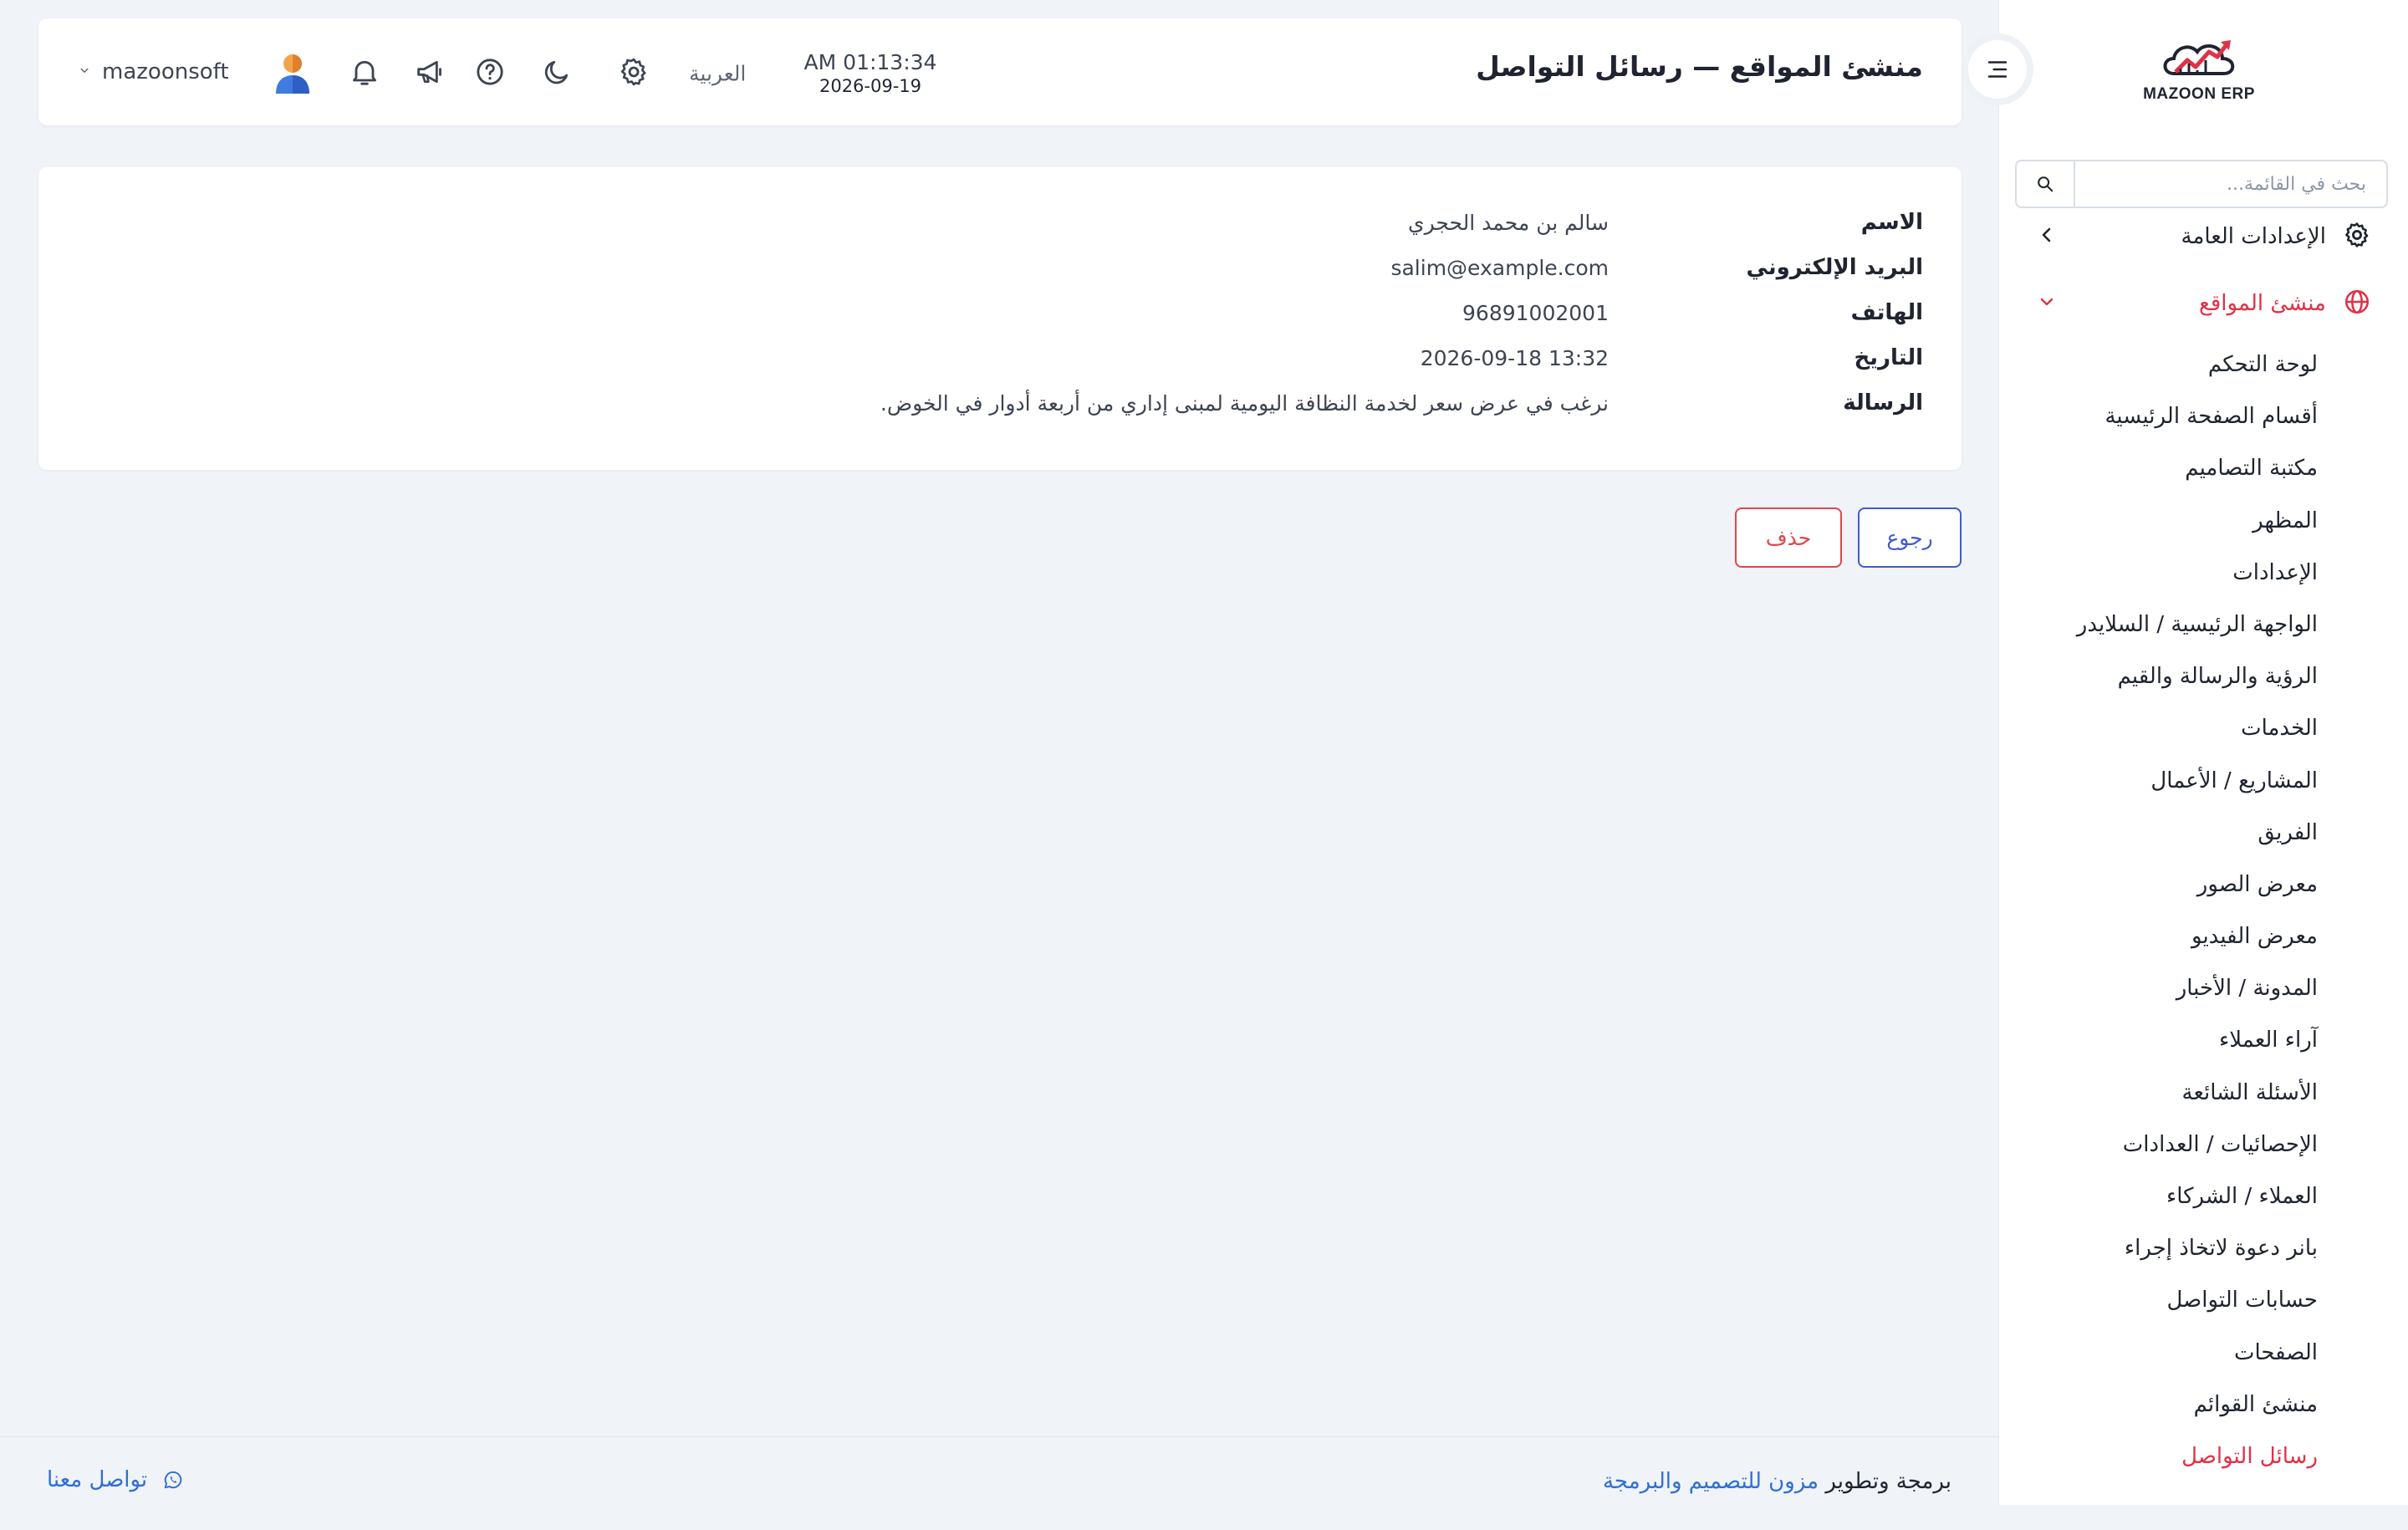 The width and height of the screenshot is (2408, 1530). Describe the element at coordinates (1883, 403) in the screenshot. I see `field-label: الرسالة` at that location.